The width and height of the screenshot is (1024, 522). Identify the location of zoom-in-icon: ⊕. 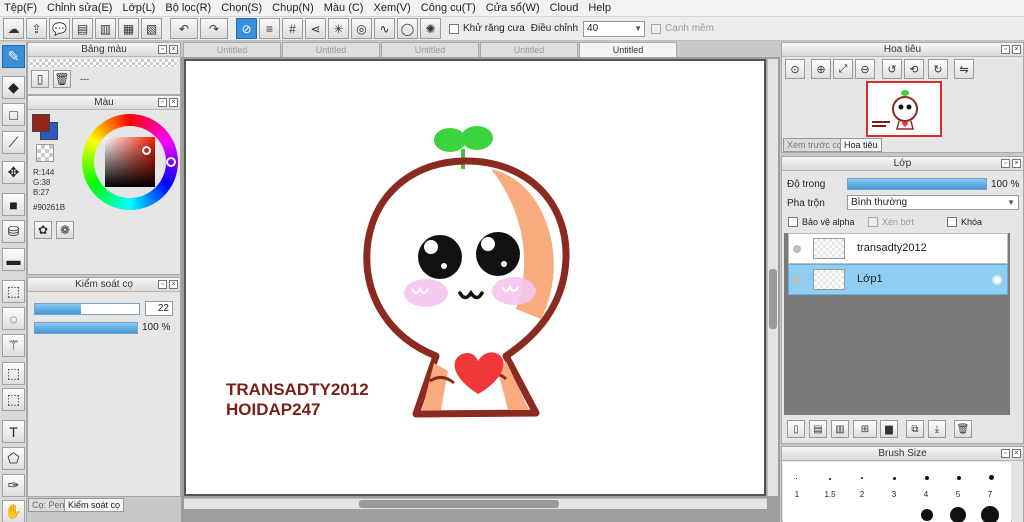
(821, 69).